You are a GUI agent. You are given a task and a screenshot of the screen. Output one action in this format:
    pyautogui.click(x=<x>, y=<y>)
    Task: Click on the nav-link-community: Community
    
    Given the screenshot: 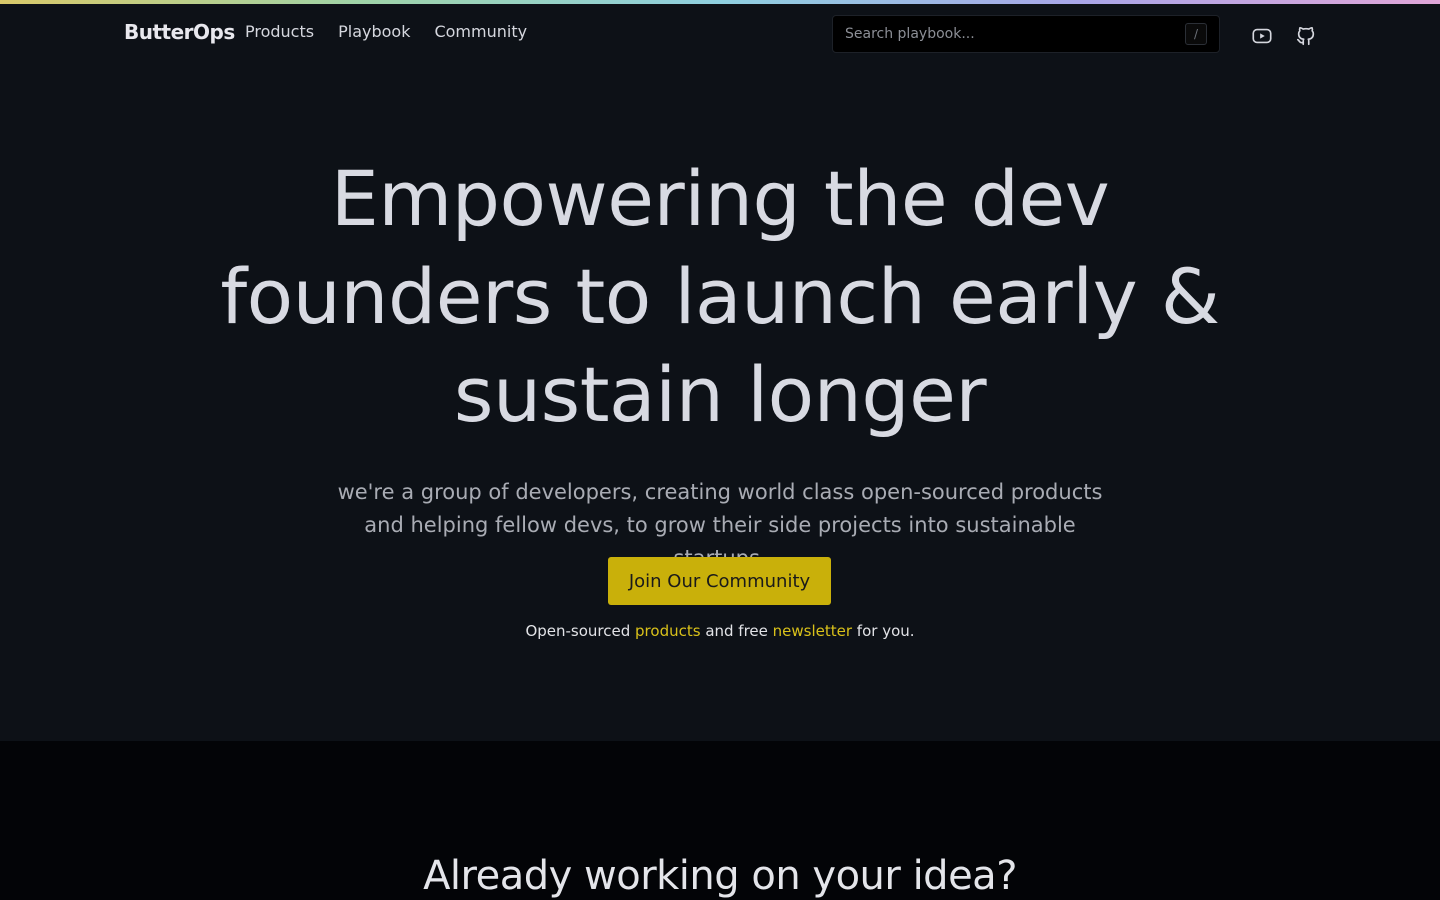 What is the action you would take?
    pyautogui.click(x=480, y=31)
    